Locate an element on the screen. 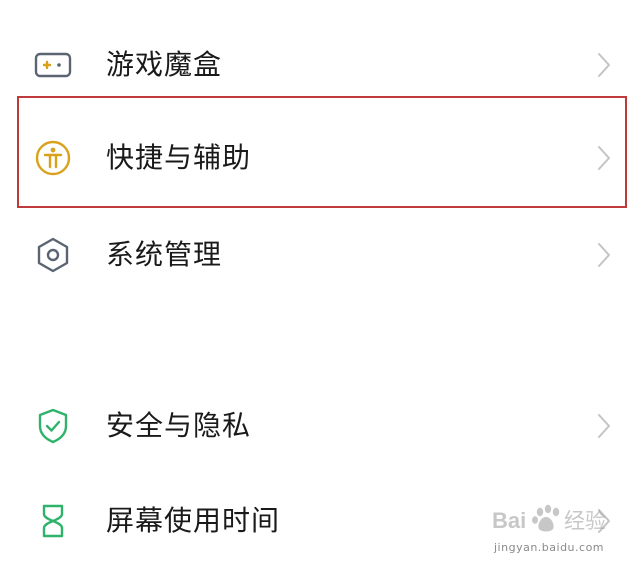  shield-check-icon is located at coordinates (53, 426).